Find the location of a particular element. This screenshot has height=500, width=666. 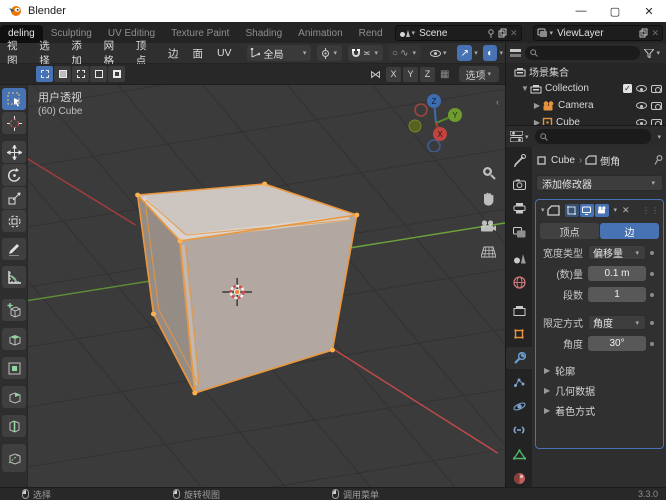

unlink-scene-icon: ✕ is located at coordinates (514, 33).